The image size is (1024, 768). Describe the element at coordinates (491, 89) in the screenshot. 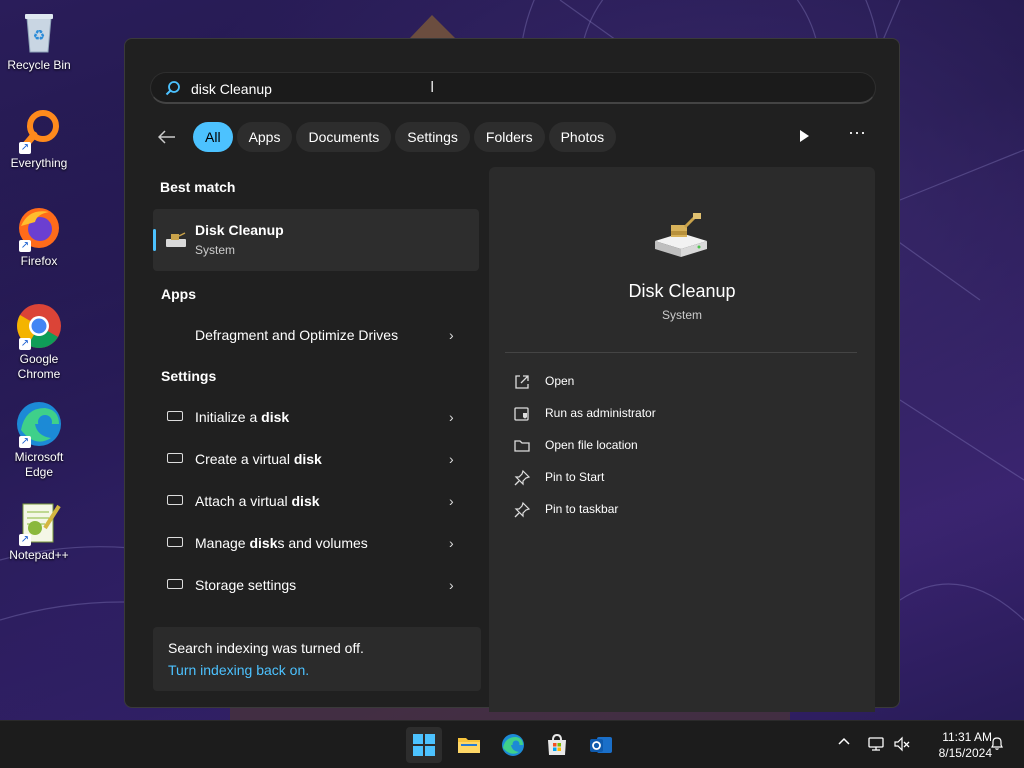

I see `search-input` at that location.